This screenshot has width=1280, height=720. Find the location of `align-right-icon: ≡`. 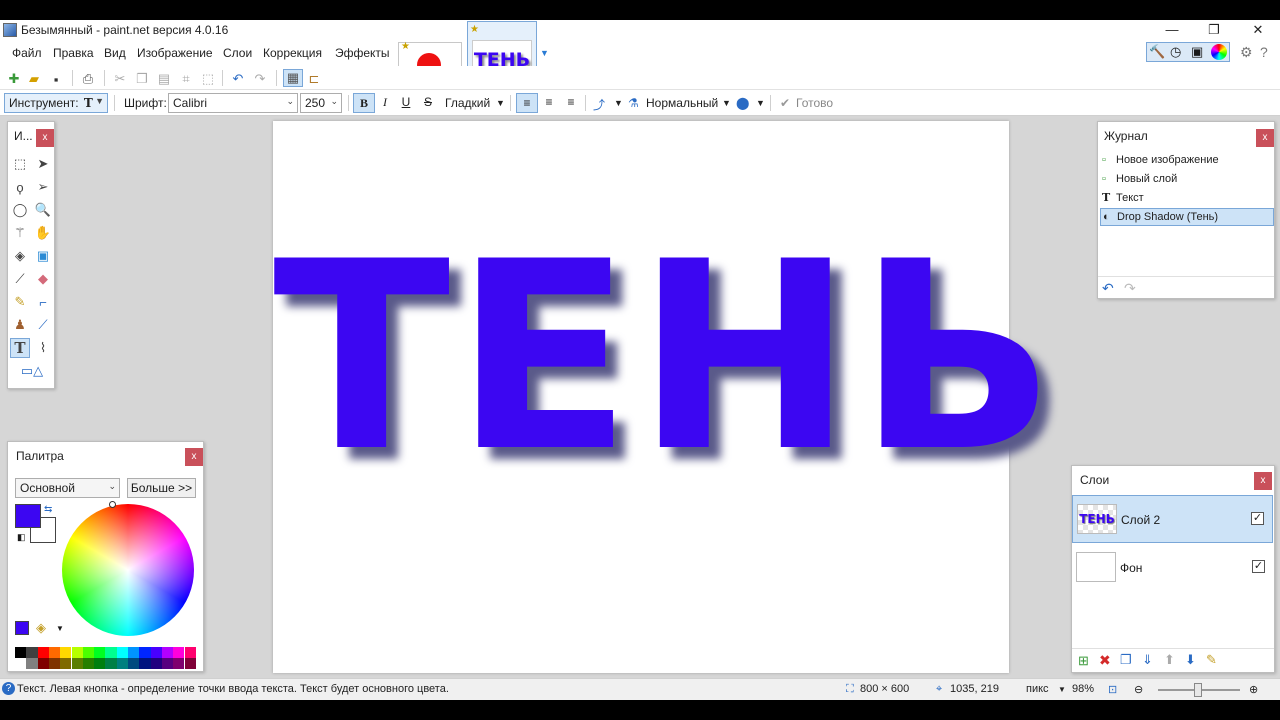

align-right-icon: ≡ is located at coordinates (571, 103).